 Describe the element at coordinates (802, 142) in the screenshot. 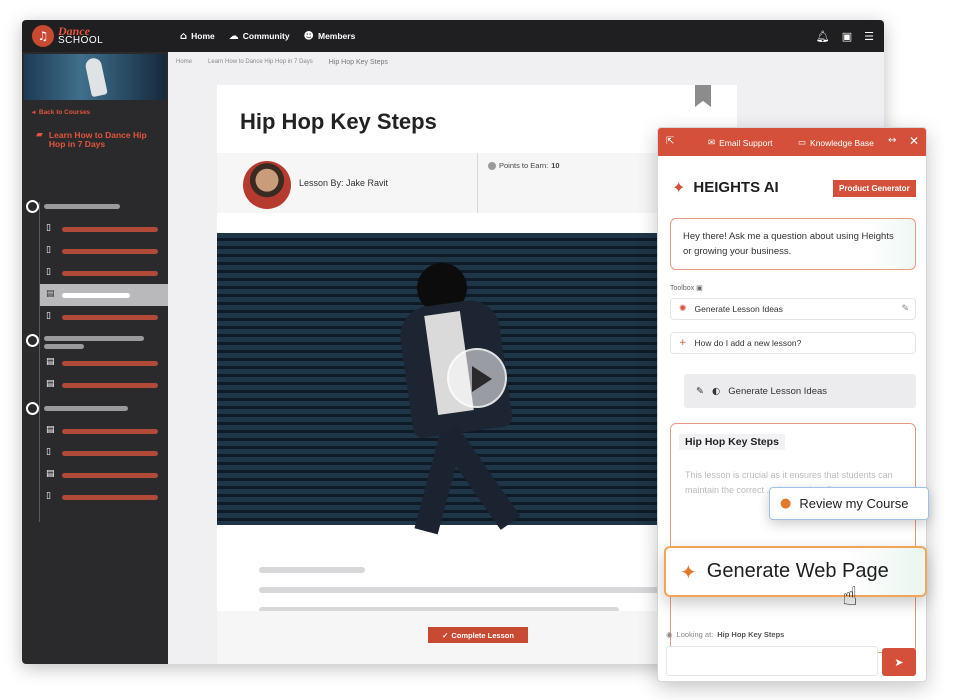

I see `book-icon: ▭` at that location.